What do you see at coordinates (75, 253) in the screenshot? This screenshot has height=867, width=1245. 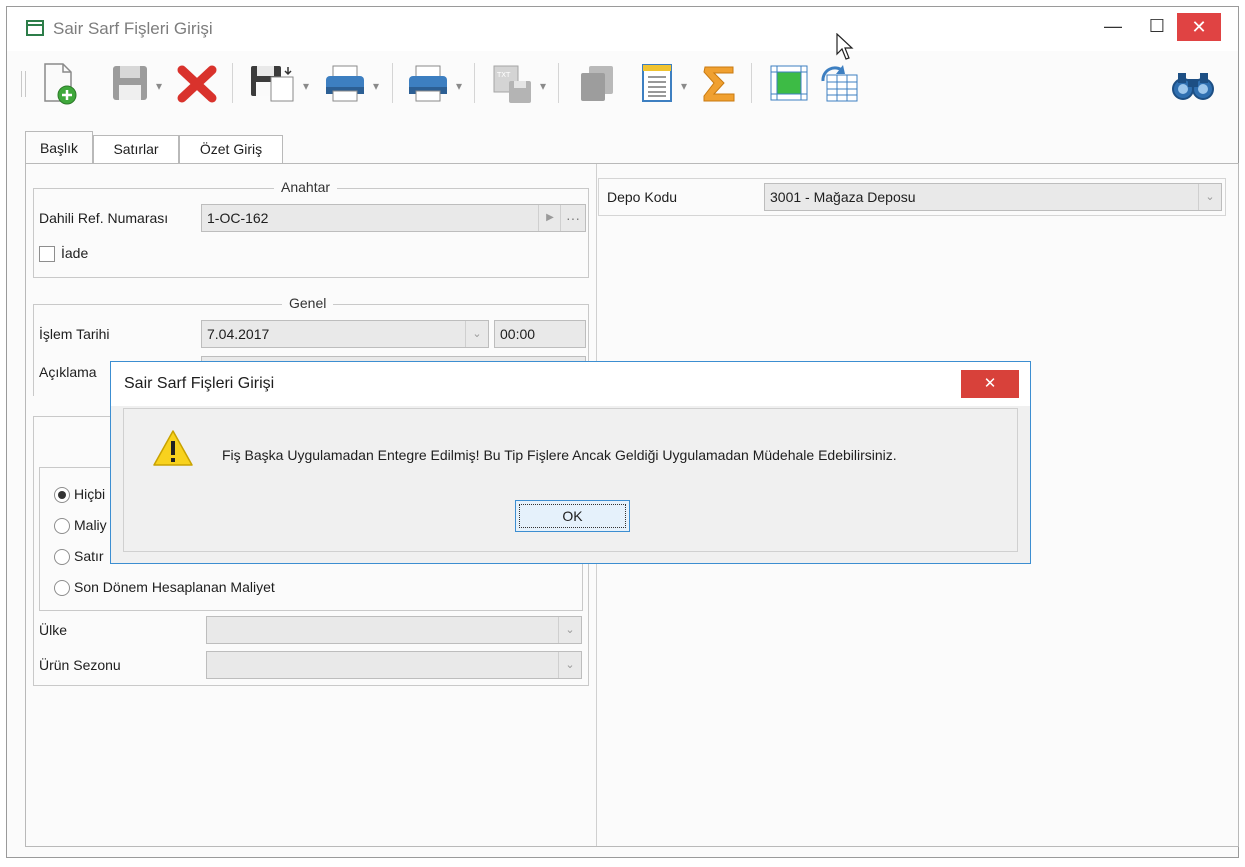 I see `iade-label: İade` at bounding box center [75, 253].